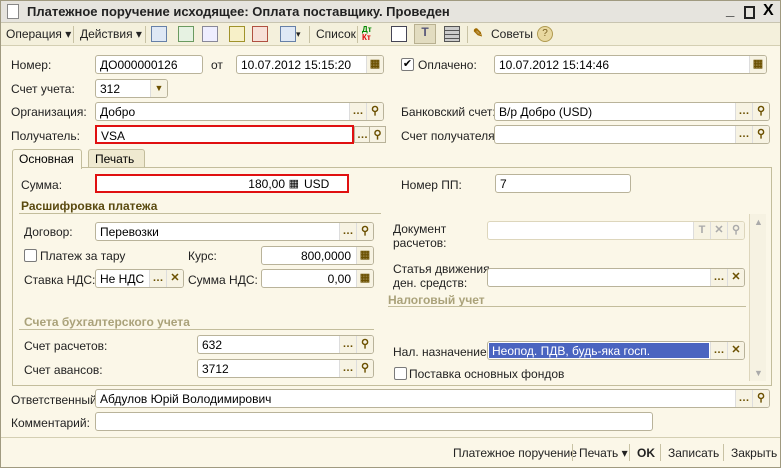 The image size is (784, 470). What do you see at coordinates (616, 230) in the screenshot?
I see `doc-input: T ✕ ⚲` at bounding box center [616, 230].